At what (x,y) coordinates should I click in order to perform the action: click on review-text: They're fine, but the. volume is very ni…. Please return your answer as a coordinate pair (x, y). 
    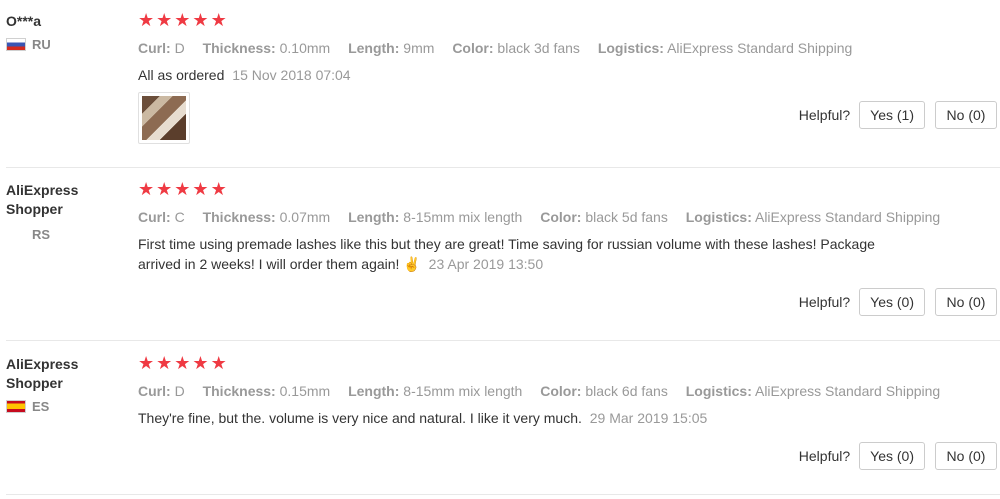
    Looking at the image, I should click on (528, 418).